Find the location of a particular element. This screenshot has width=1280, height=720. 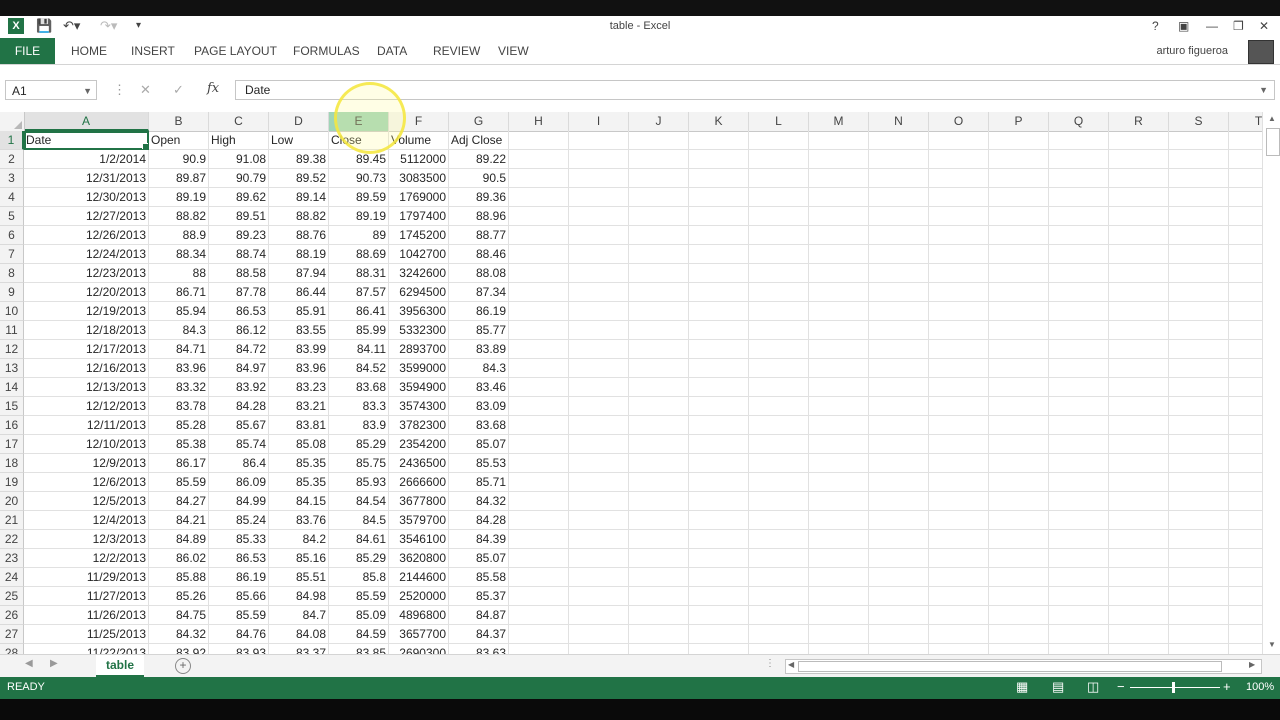

table-cell: 83.93 is located at coordinates (239, 649).